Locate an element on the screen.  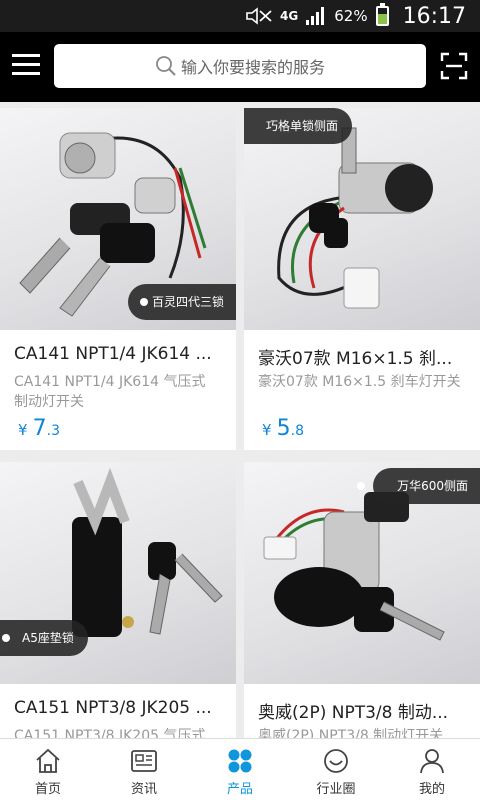
status-bar: 4G 62% 16:17 is located at coordinates (240, 16).